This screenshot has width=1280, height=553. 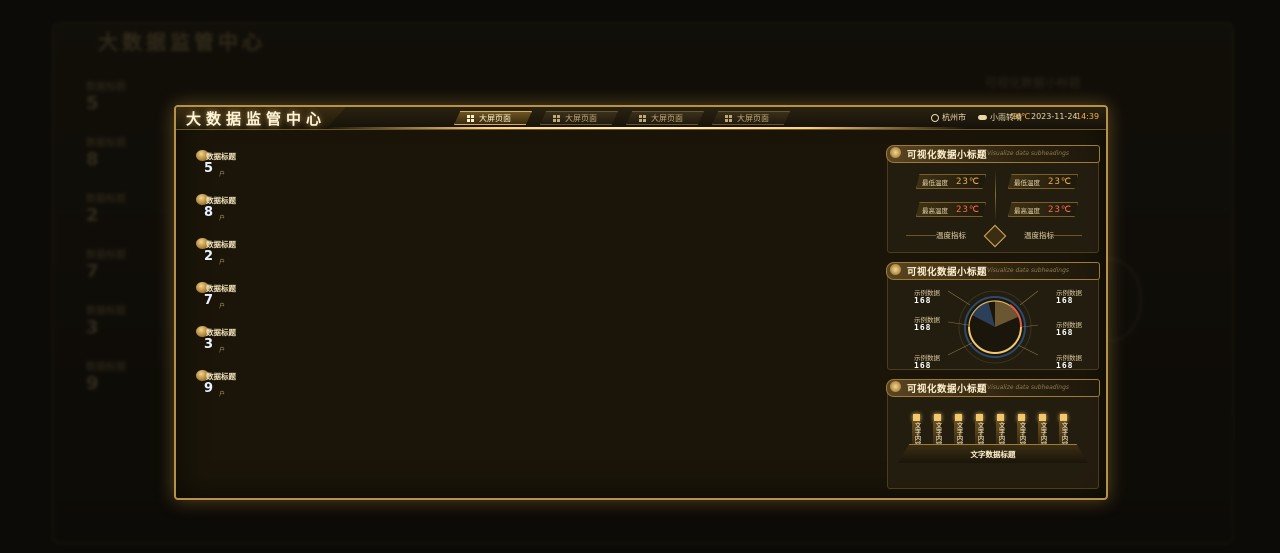 I want to click on stat-value: 3, so click(x=209, y=344).